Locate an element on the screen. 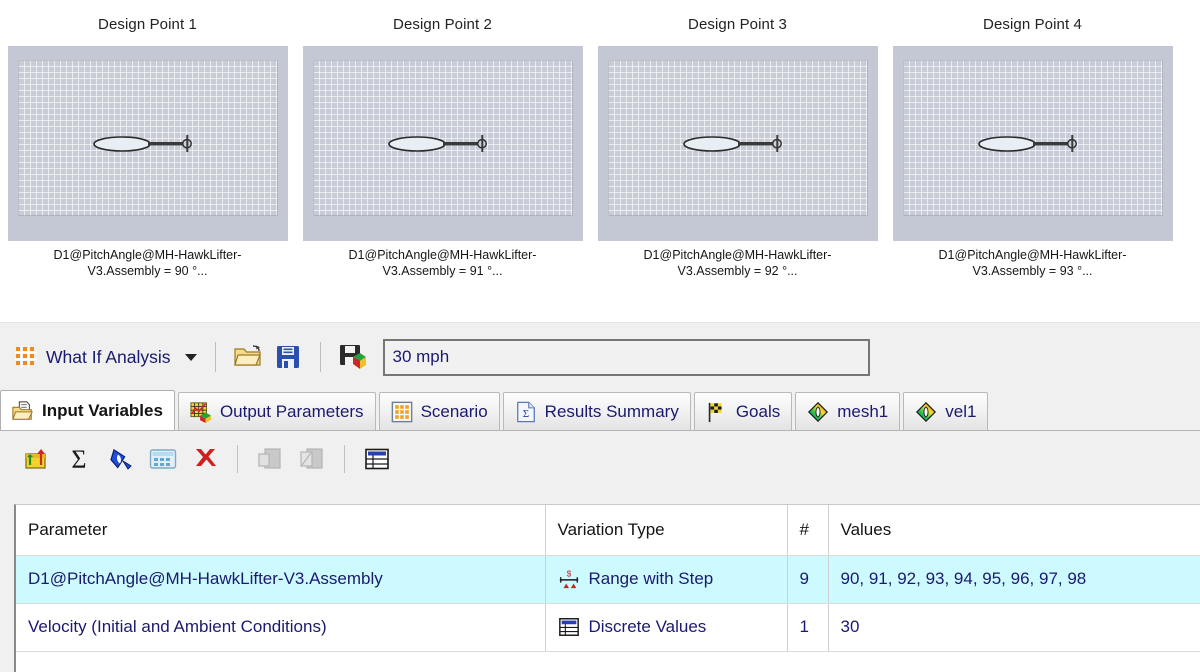  edit-variable-button is located at coordinates (121, 459).